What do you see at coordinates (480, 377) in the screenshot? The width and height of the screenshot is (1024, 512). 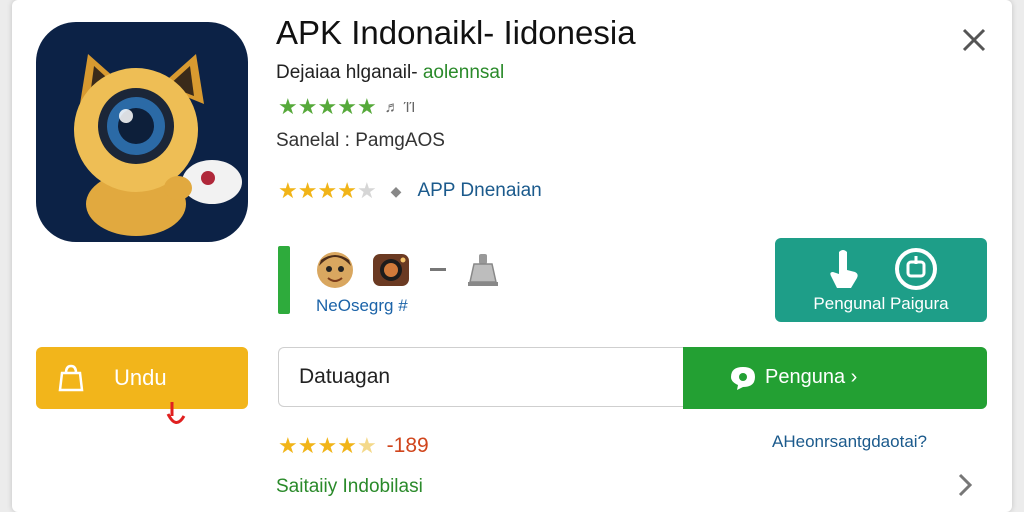 I see `search-input` at bounding box center [480, 377].